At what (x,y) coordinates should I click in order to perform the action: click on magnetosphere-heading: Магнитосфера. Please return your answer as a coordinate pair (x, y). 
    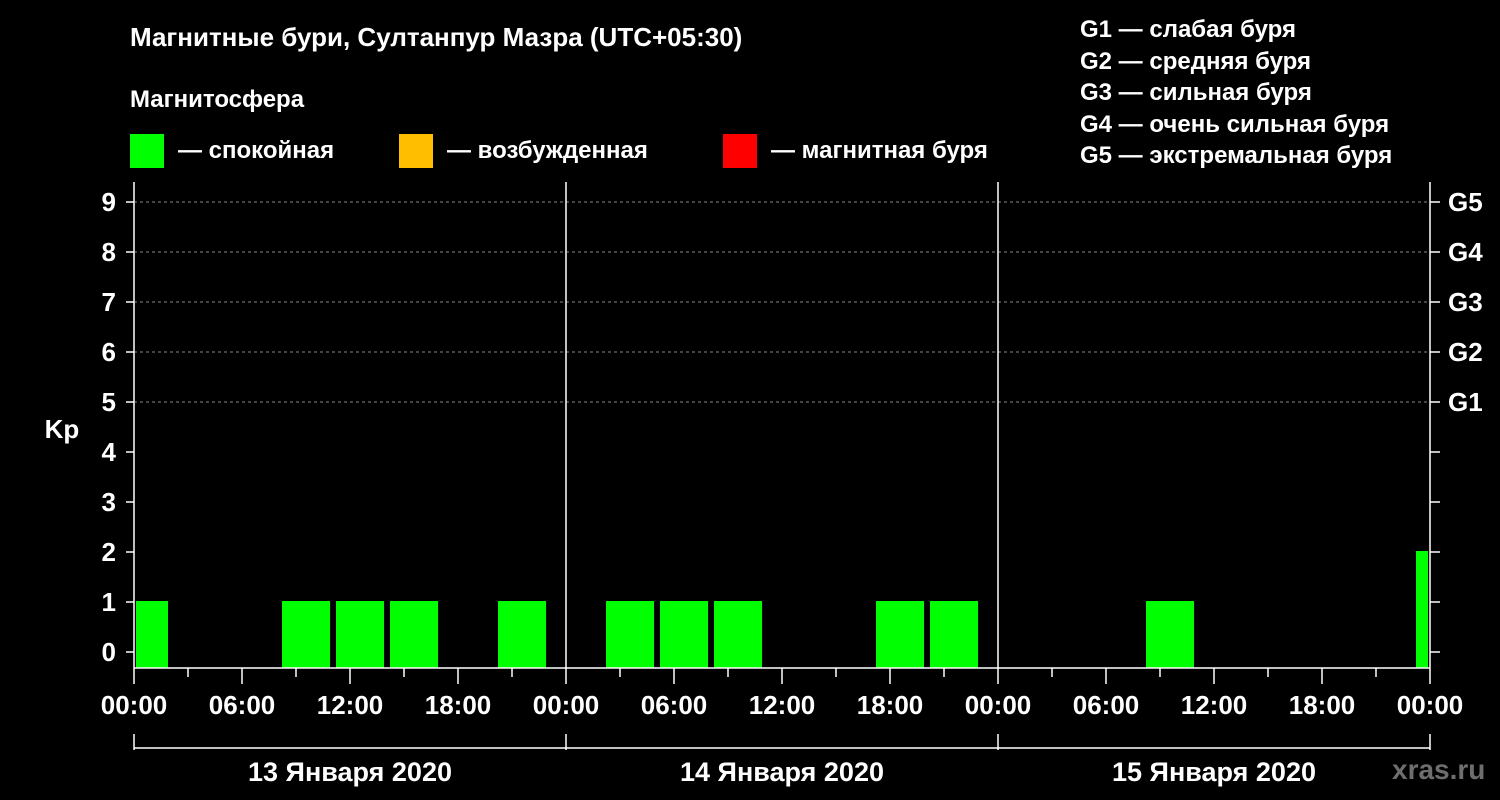
    Looking at the image, I should click on (217, 99).